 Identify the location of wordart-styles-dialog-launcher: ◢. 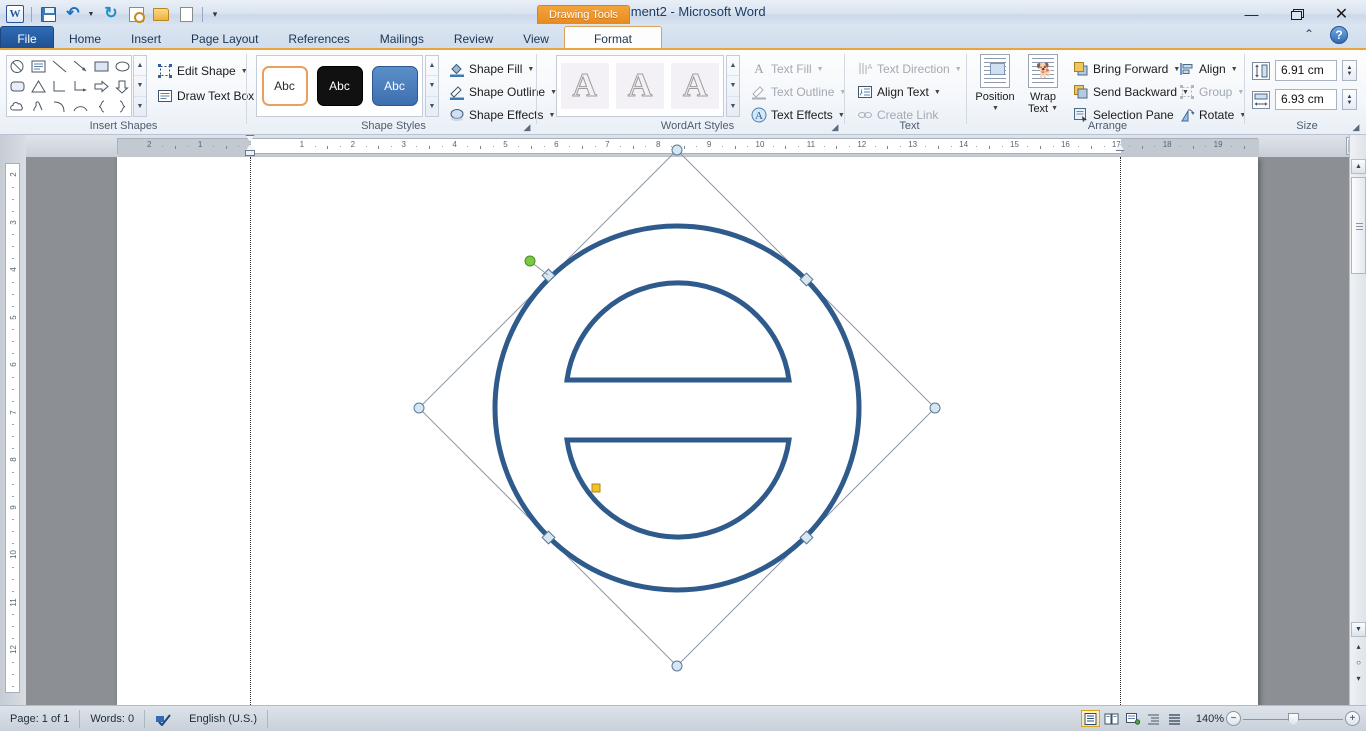
(835, 127).